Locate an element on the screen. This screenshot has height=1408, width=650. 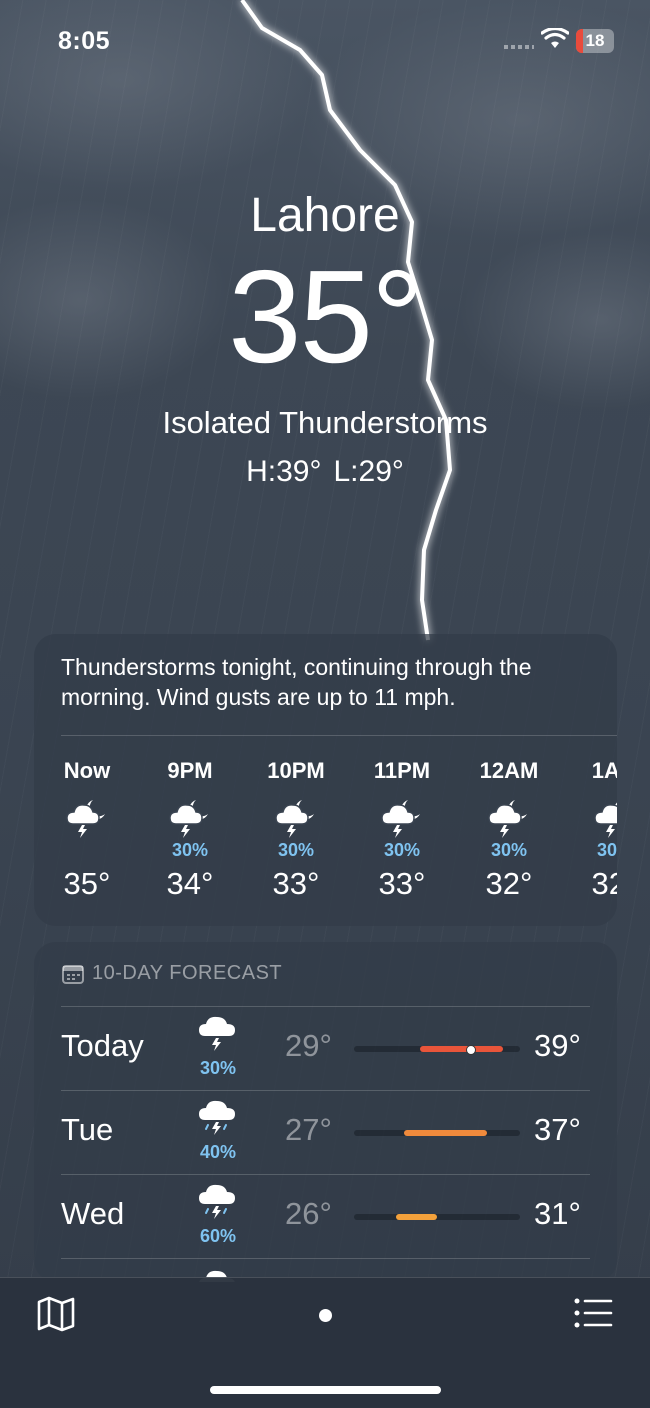
hour-item: 10PM 30% 33° is located at coordinates (296, 830).